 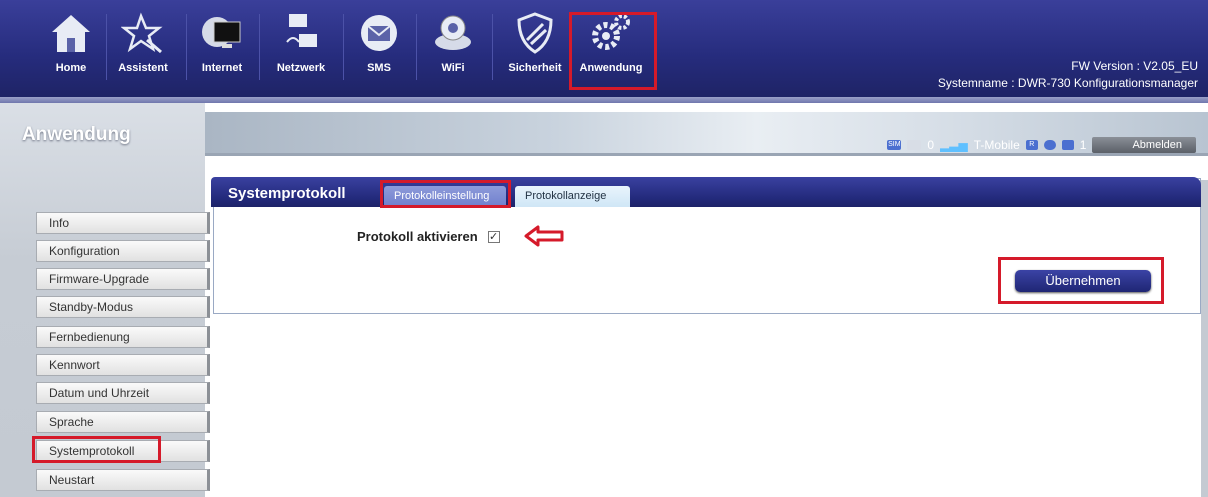 I want to click on sms-icon, so click(x=914, y=145).